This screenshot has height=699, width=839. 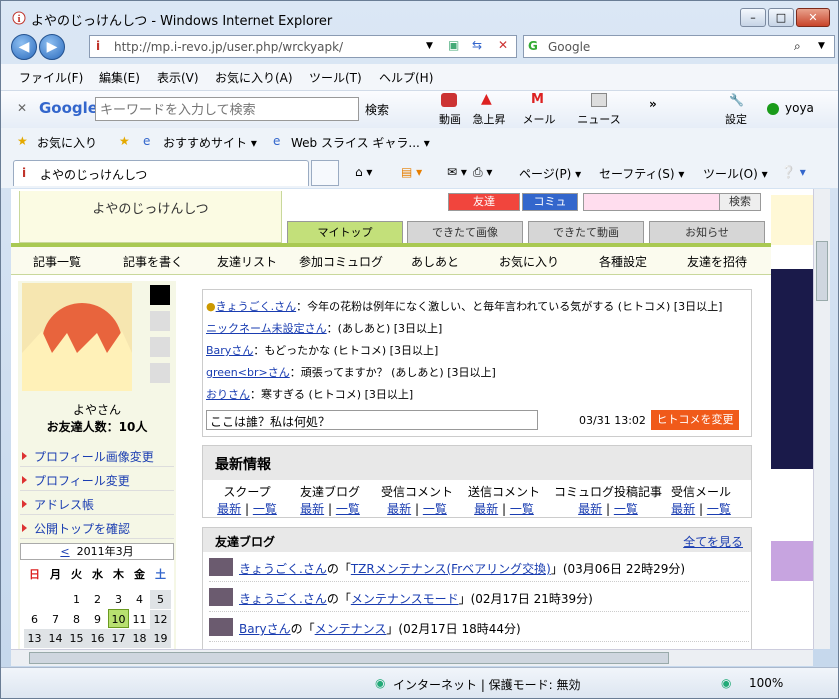 I want to click on site-search-button: 検索, so click(x=740, y=202).